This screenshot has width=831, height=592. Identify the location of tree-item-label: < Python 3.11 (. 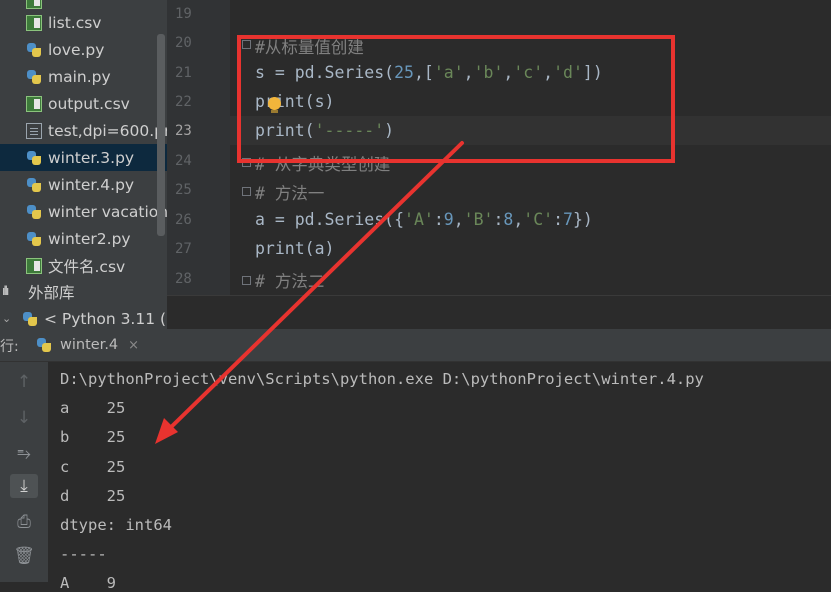
(105, 318).